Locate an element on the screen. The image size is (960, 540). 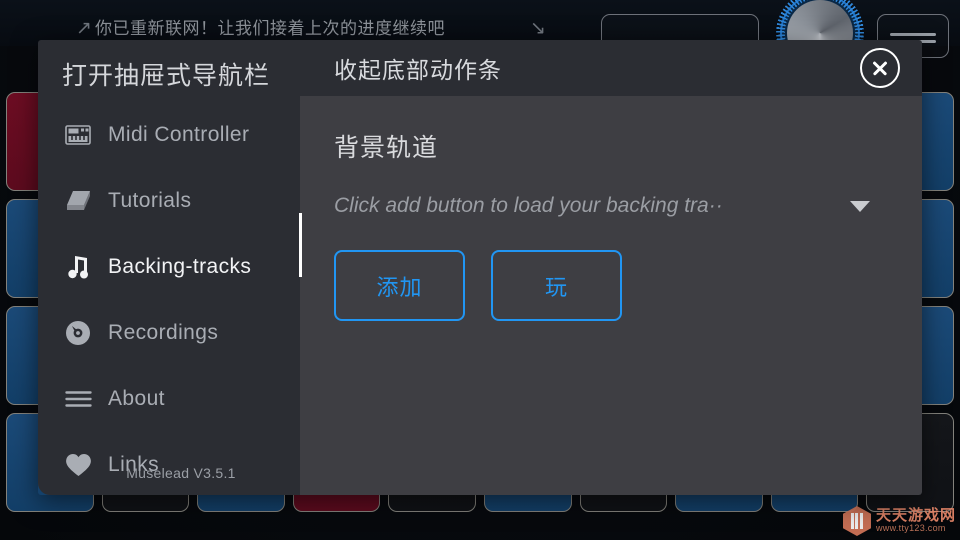
sidebar-item-links: Links is located at coordinates (169, 463).